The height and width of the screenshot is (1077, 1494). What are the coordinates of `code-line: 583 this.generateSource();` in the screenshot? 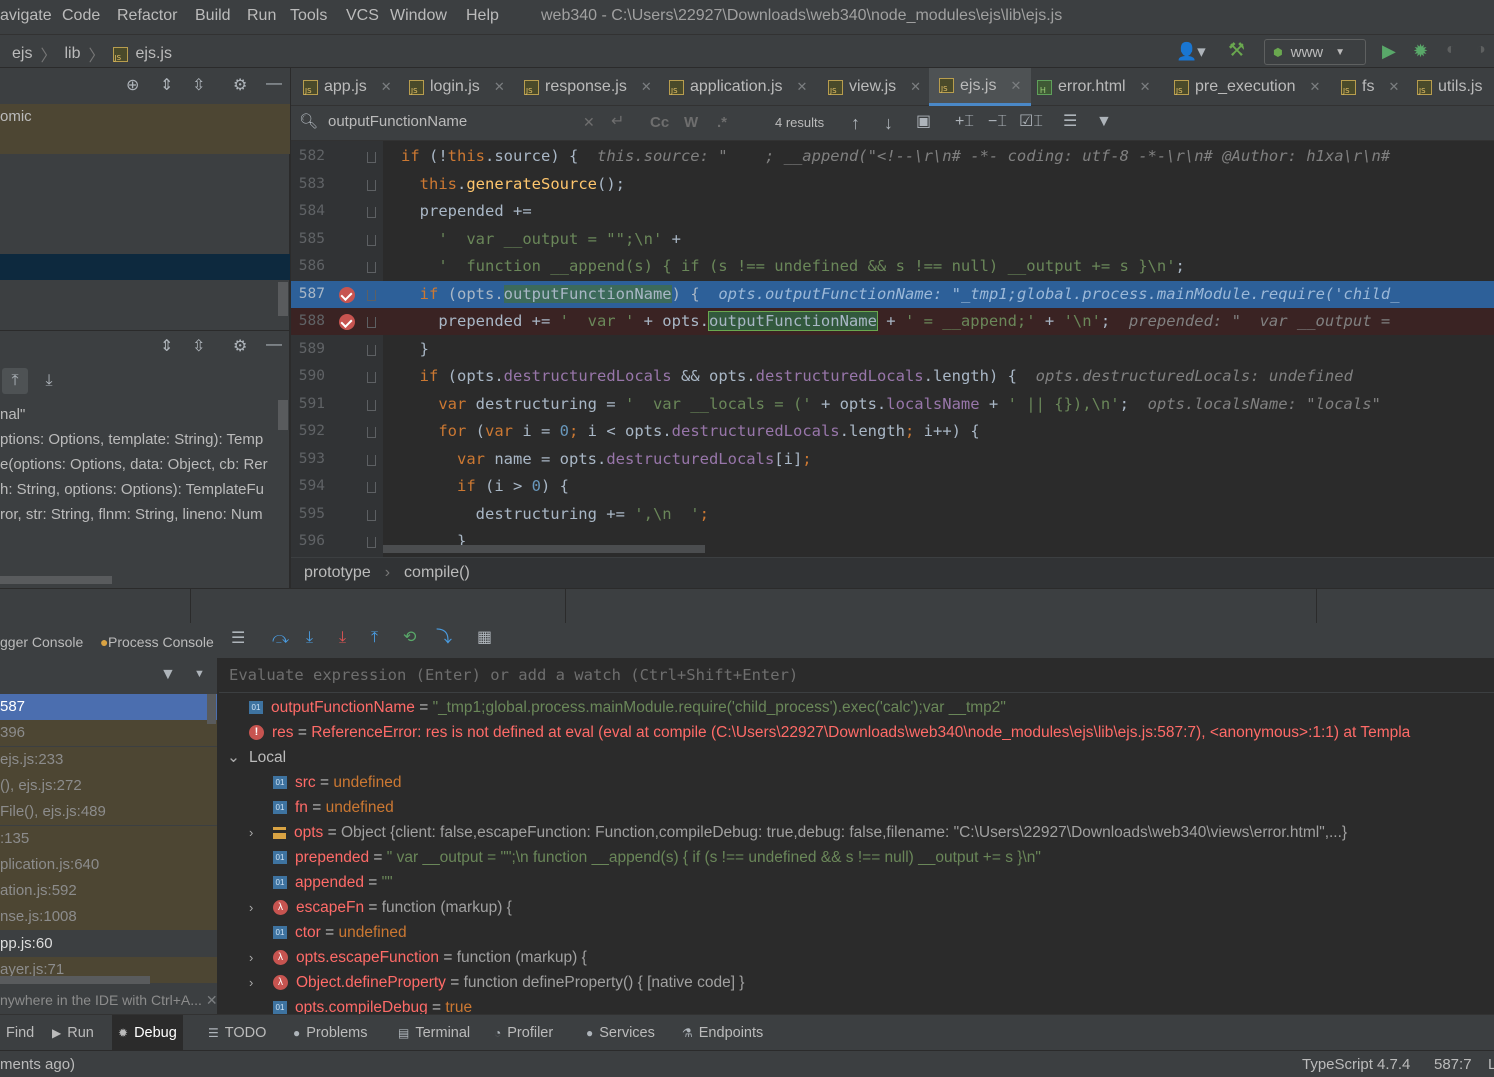 It's located at (892, 184).